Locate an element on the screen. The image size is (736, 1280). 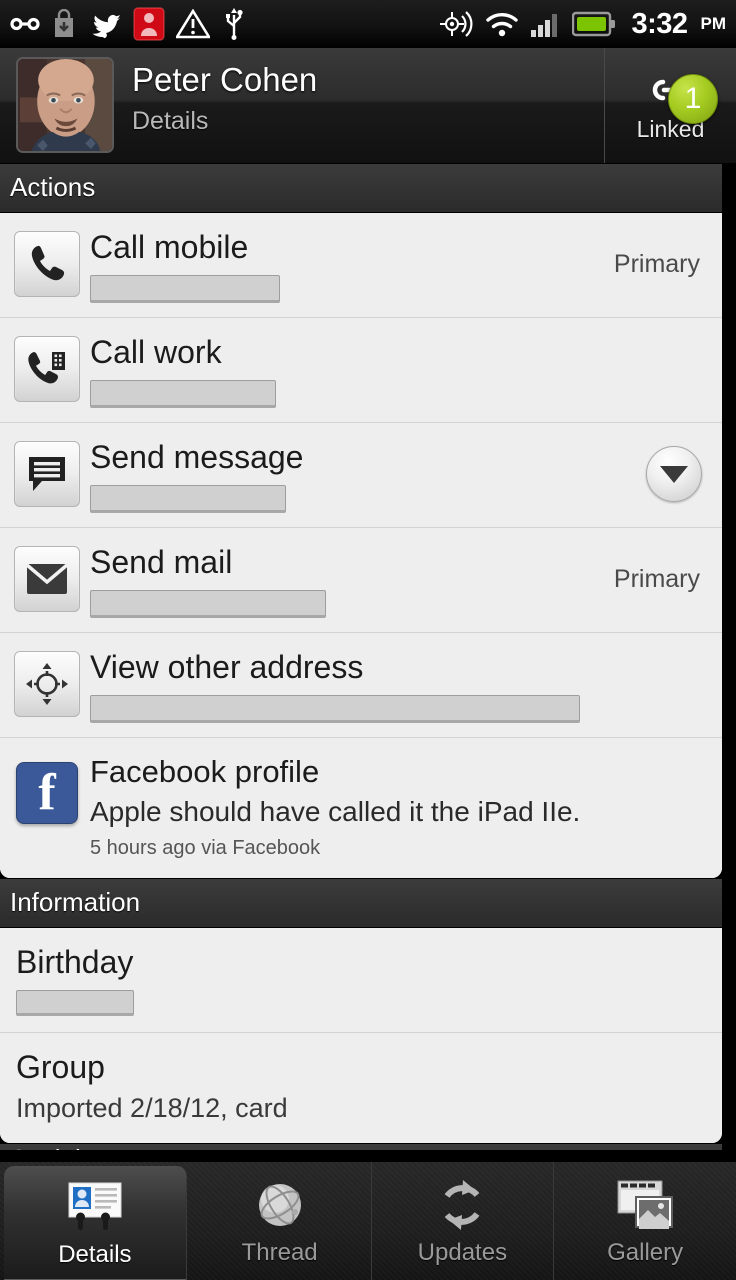
download-bag-icon is located at coordinates (64, 24).